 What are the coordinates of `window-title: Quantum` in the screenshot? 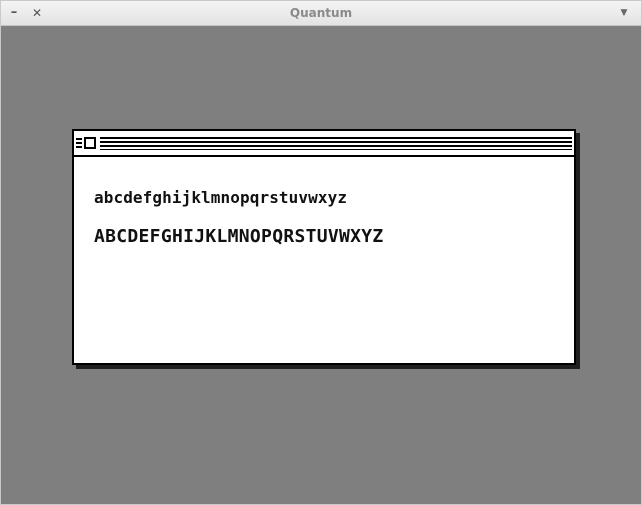 It's located at (321, 13).